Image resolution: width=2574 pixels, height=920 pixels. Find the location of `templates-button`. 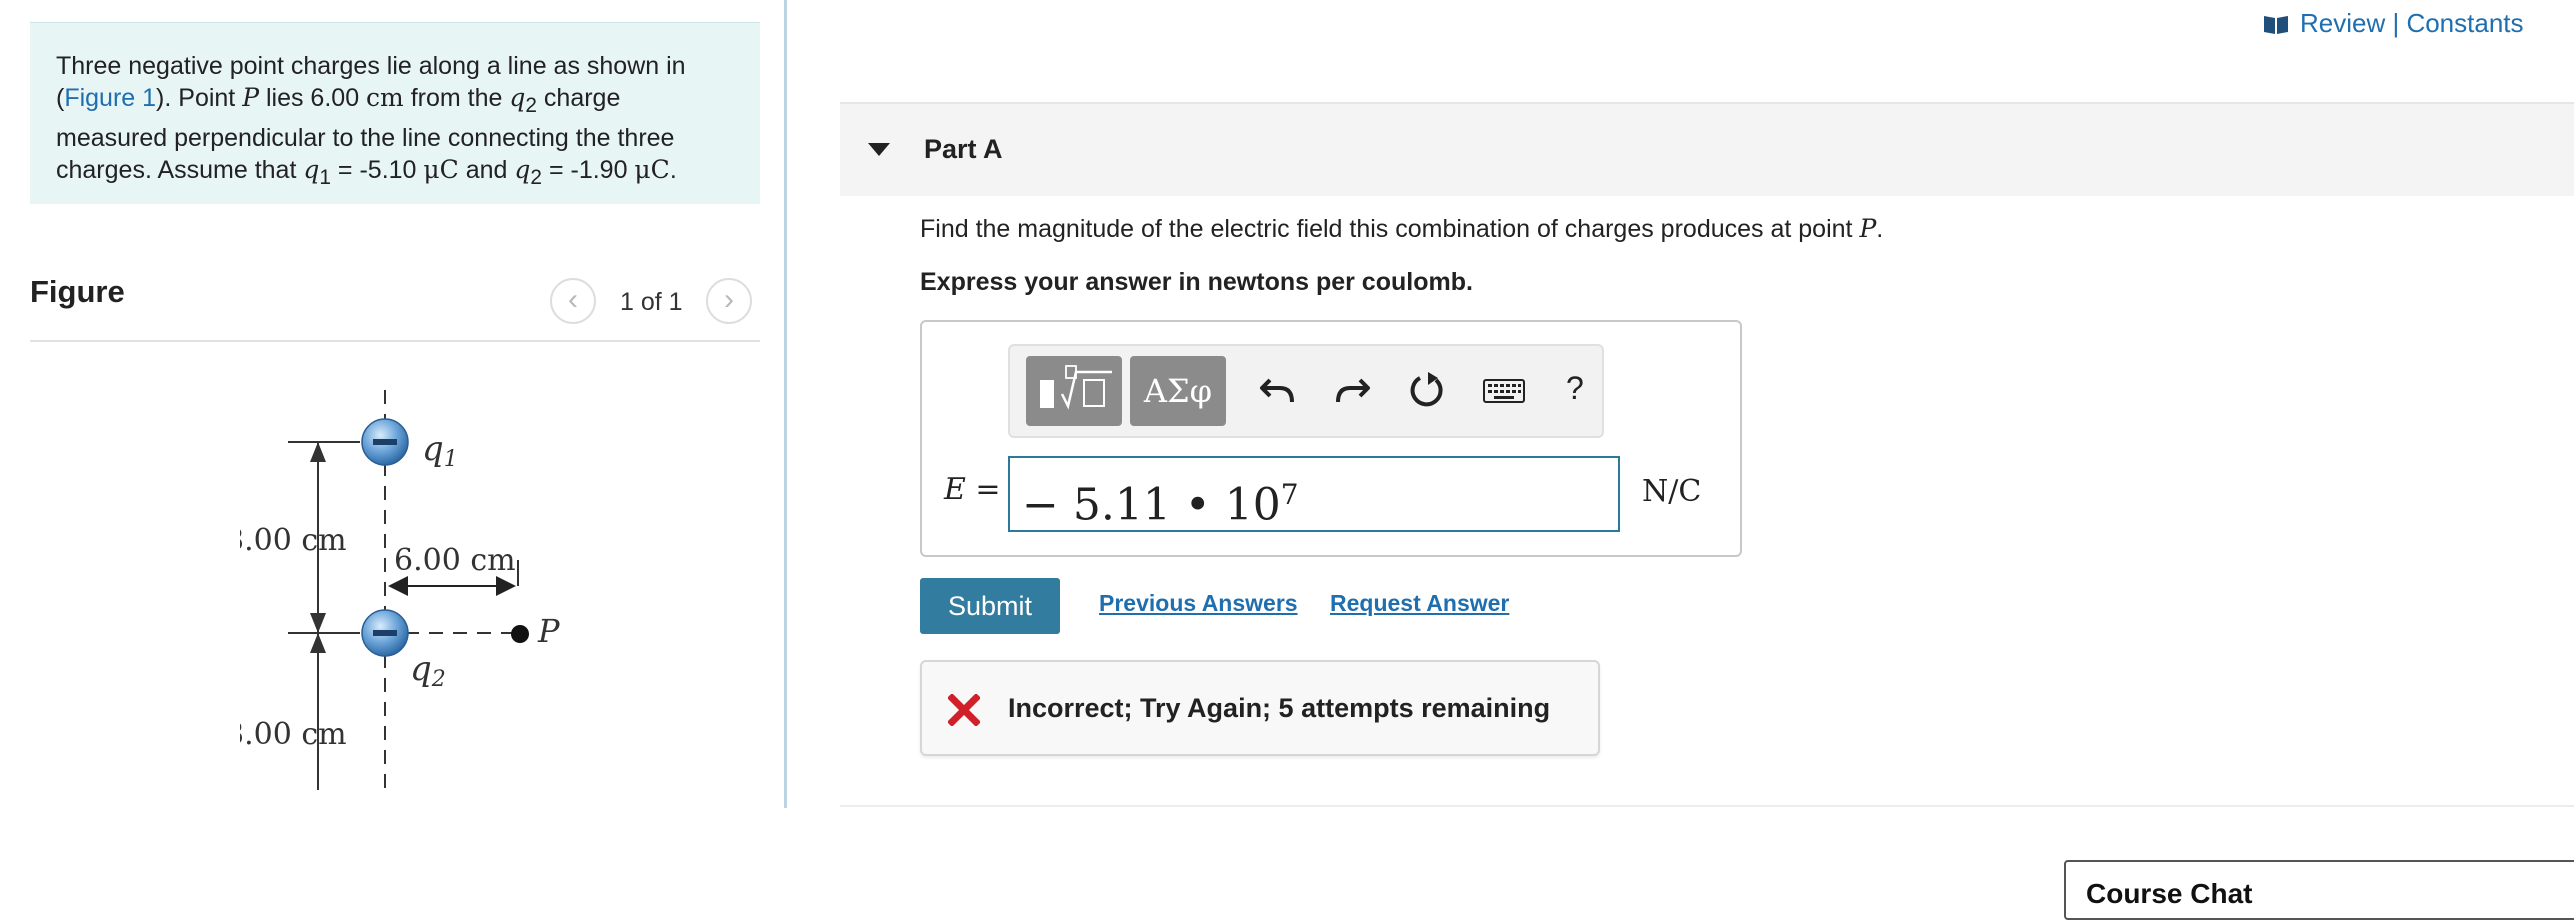

templates-button is located at coordinates (1074, 391).